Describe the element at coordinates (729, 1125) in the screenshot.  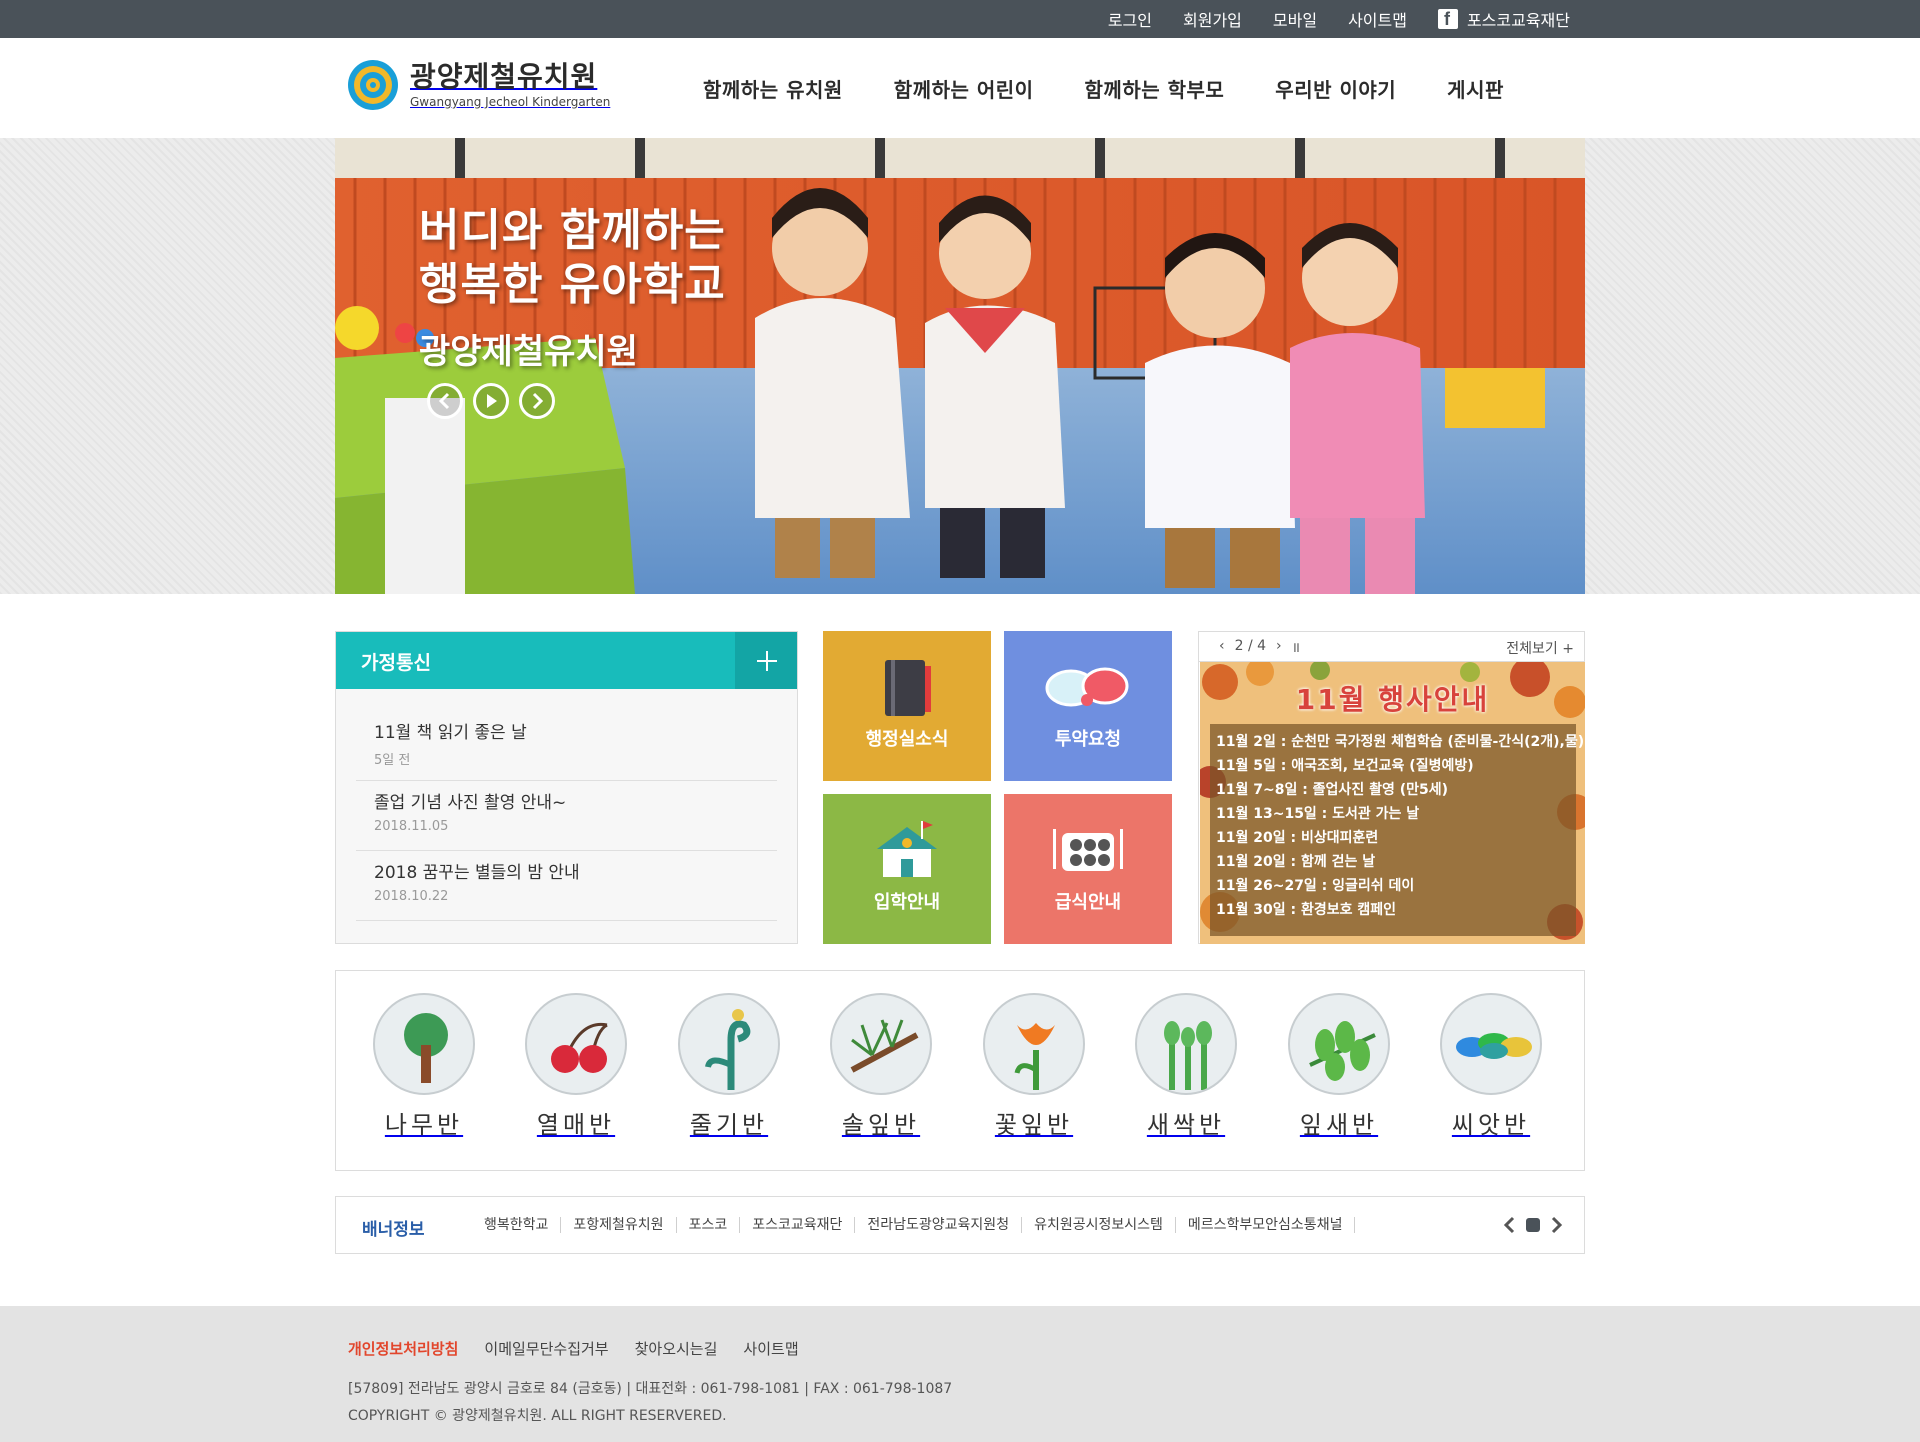
I see `class-name: 줄기반` at that location.